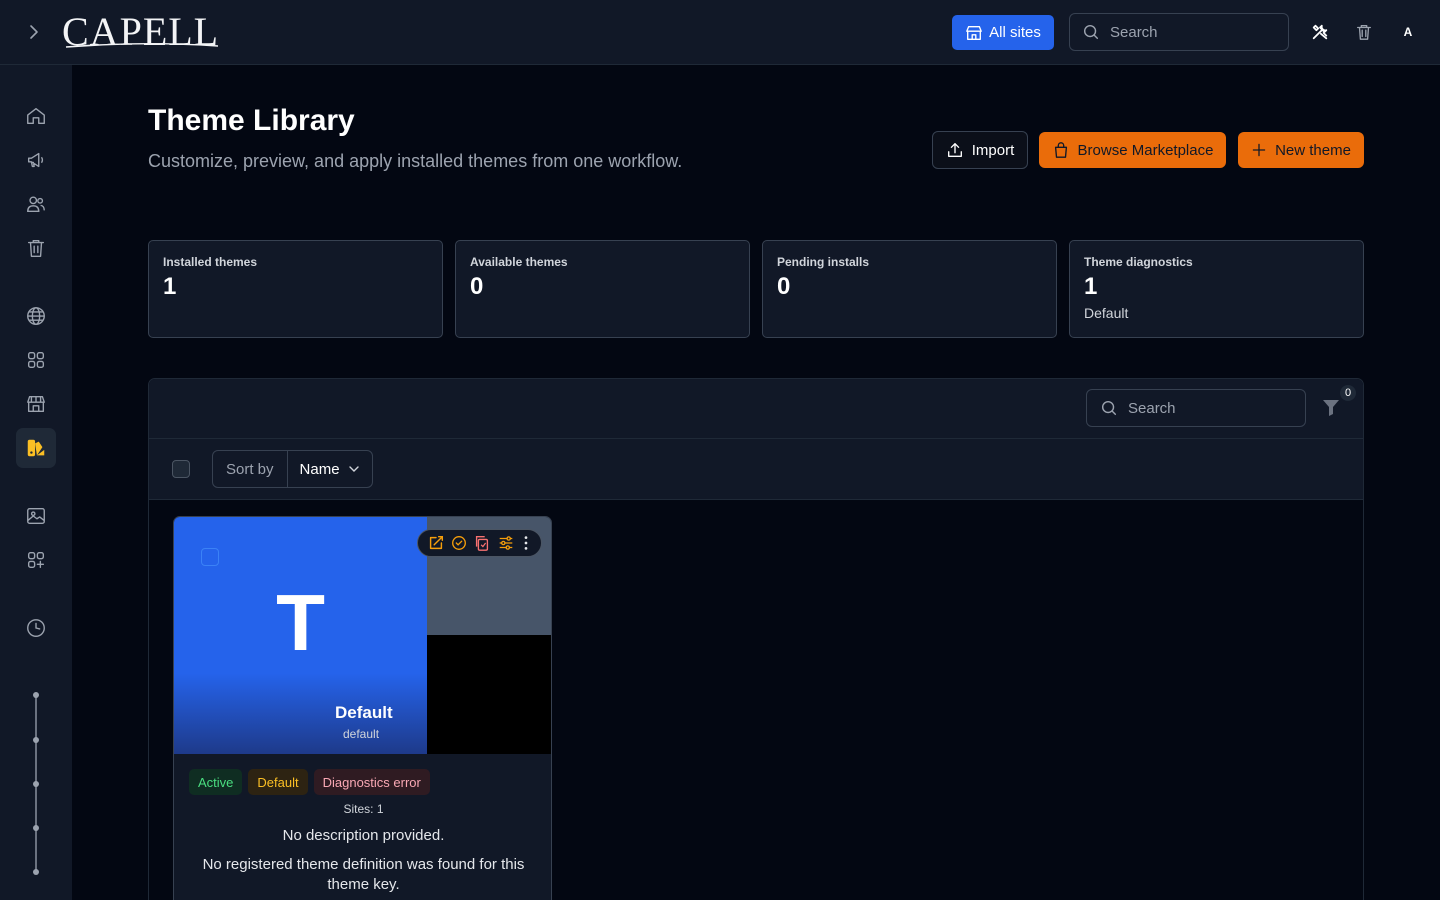 The height and width of the screenshot is (900, 1440). I want to click on theme-select-checkbox, so click(210, 557).